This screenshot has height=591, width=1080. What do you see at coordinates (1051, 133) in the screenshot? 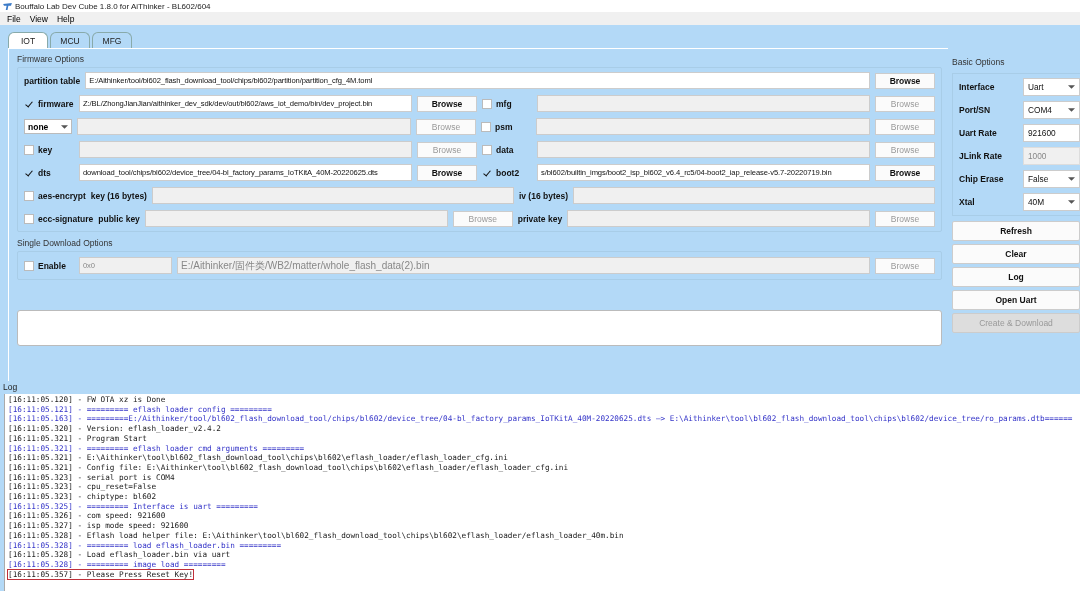
I see `input-field: 921600` at bounding box center [1051, 133].